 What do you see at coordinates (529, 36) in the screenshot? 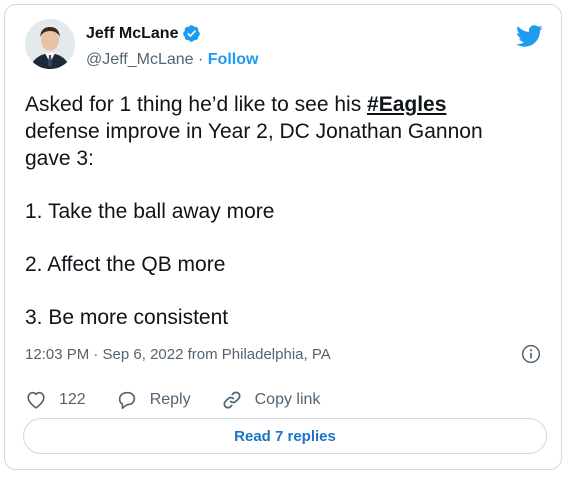
I see `twitter-bird-icon` at bounding box center [529, 36].